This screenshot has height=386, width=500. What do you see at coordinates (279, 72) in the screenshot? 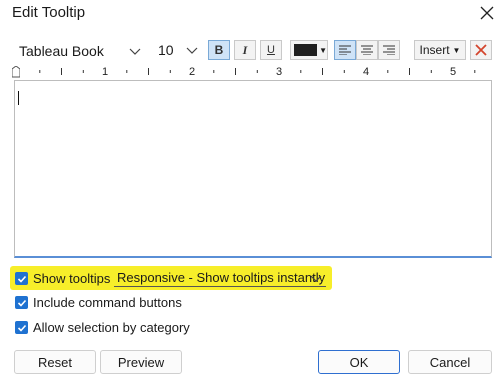
I see `ruler-label: 3` at bounding box center [279, 72].